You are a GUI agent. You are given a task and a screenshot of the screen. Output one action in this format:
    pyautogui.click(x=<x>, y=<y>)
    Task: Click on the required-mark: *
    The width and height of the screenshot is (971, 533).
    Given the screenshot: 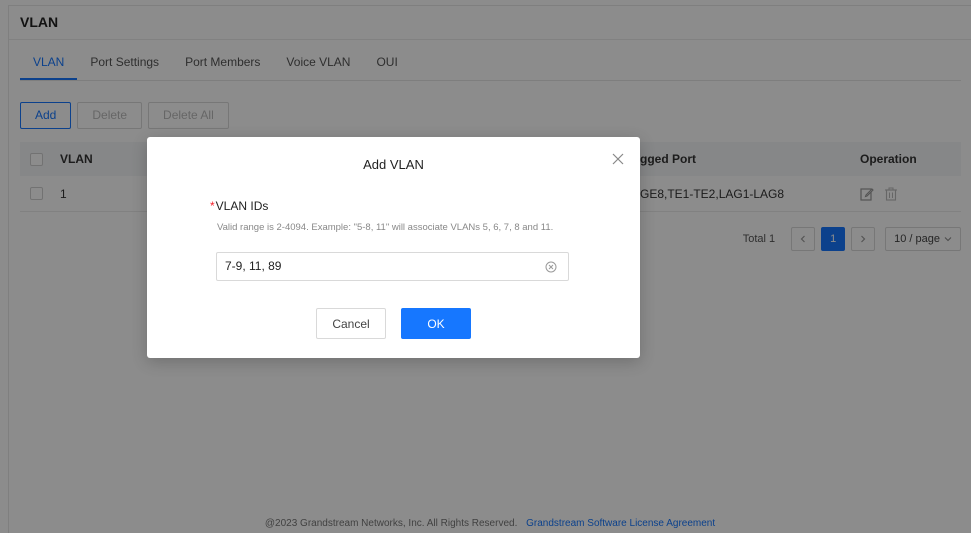 What is the action you would take?
    pyautogui.click(x=212, y=206)
    